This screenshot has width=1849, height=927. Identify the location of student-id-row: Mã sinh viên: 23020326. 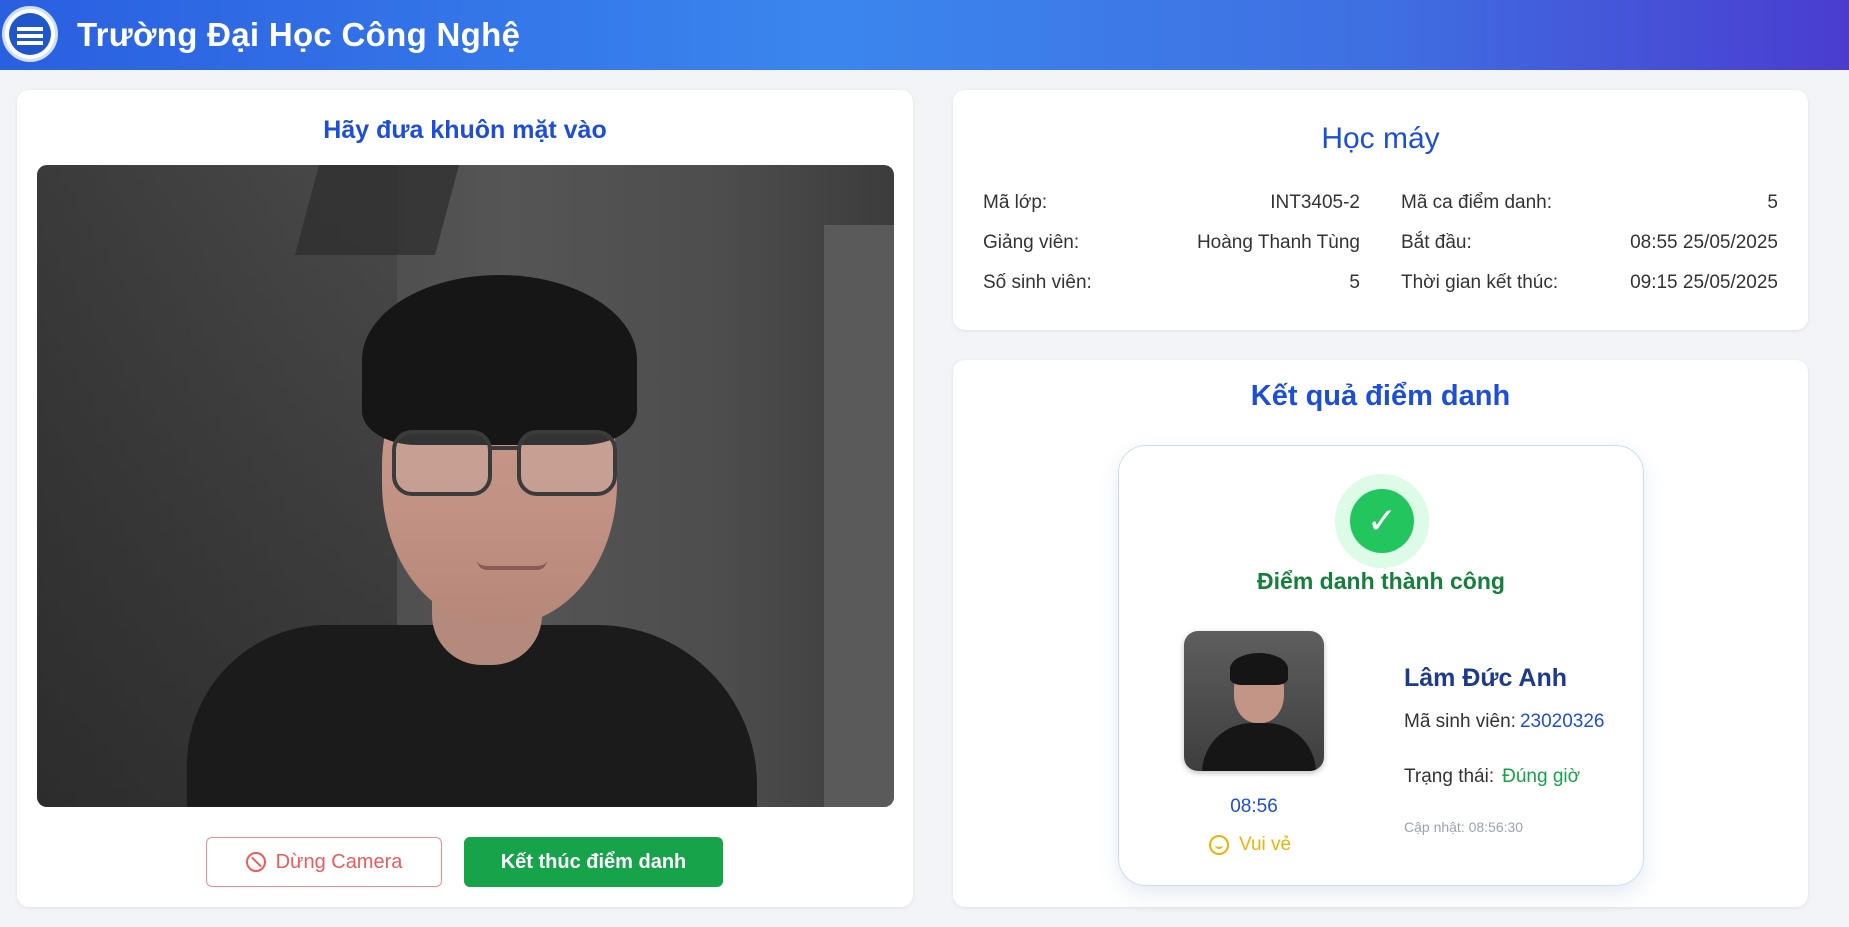
(1504, 722).